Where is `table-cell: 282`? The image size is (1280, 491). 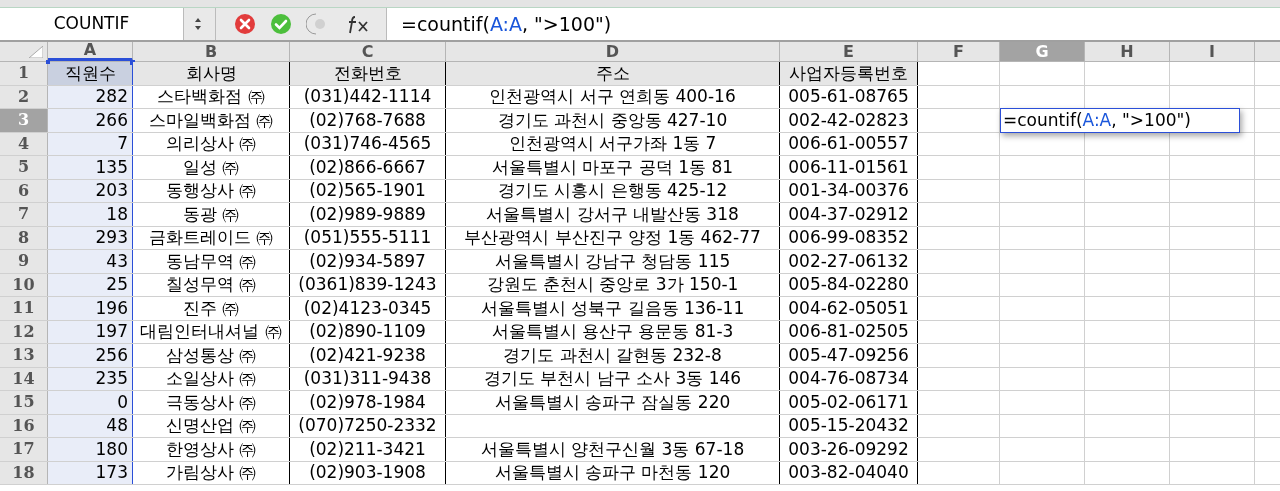
table-cell: 282 is located at coordinates (111, 97).